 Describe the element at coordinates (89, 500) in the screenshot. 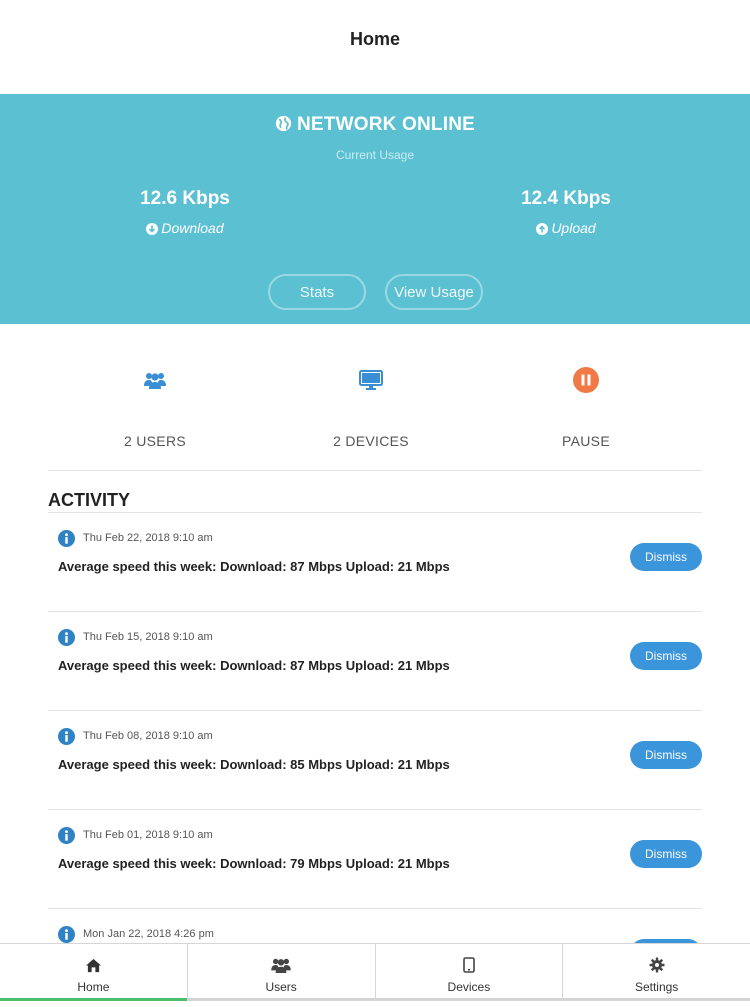

I see `activity-heading: ACTIVITY` at that location.